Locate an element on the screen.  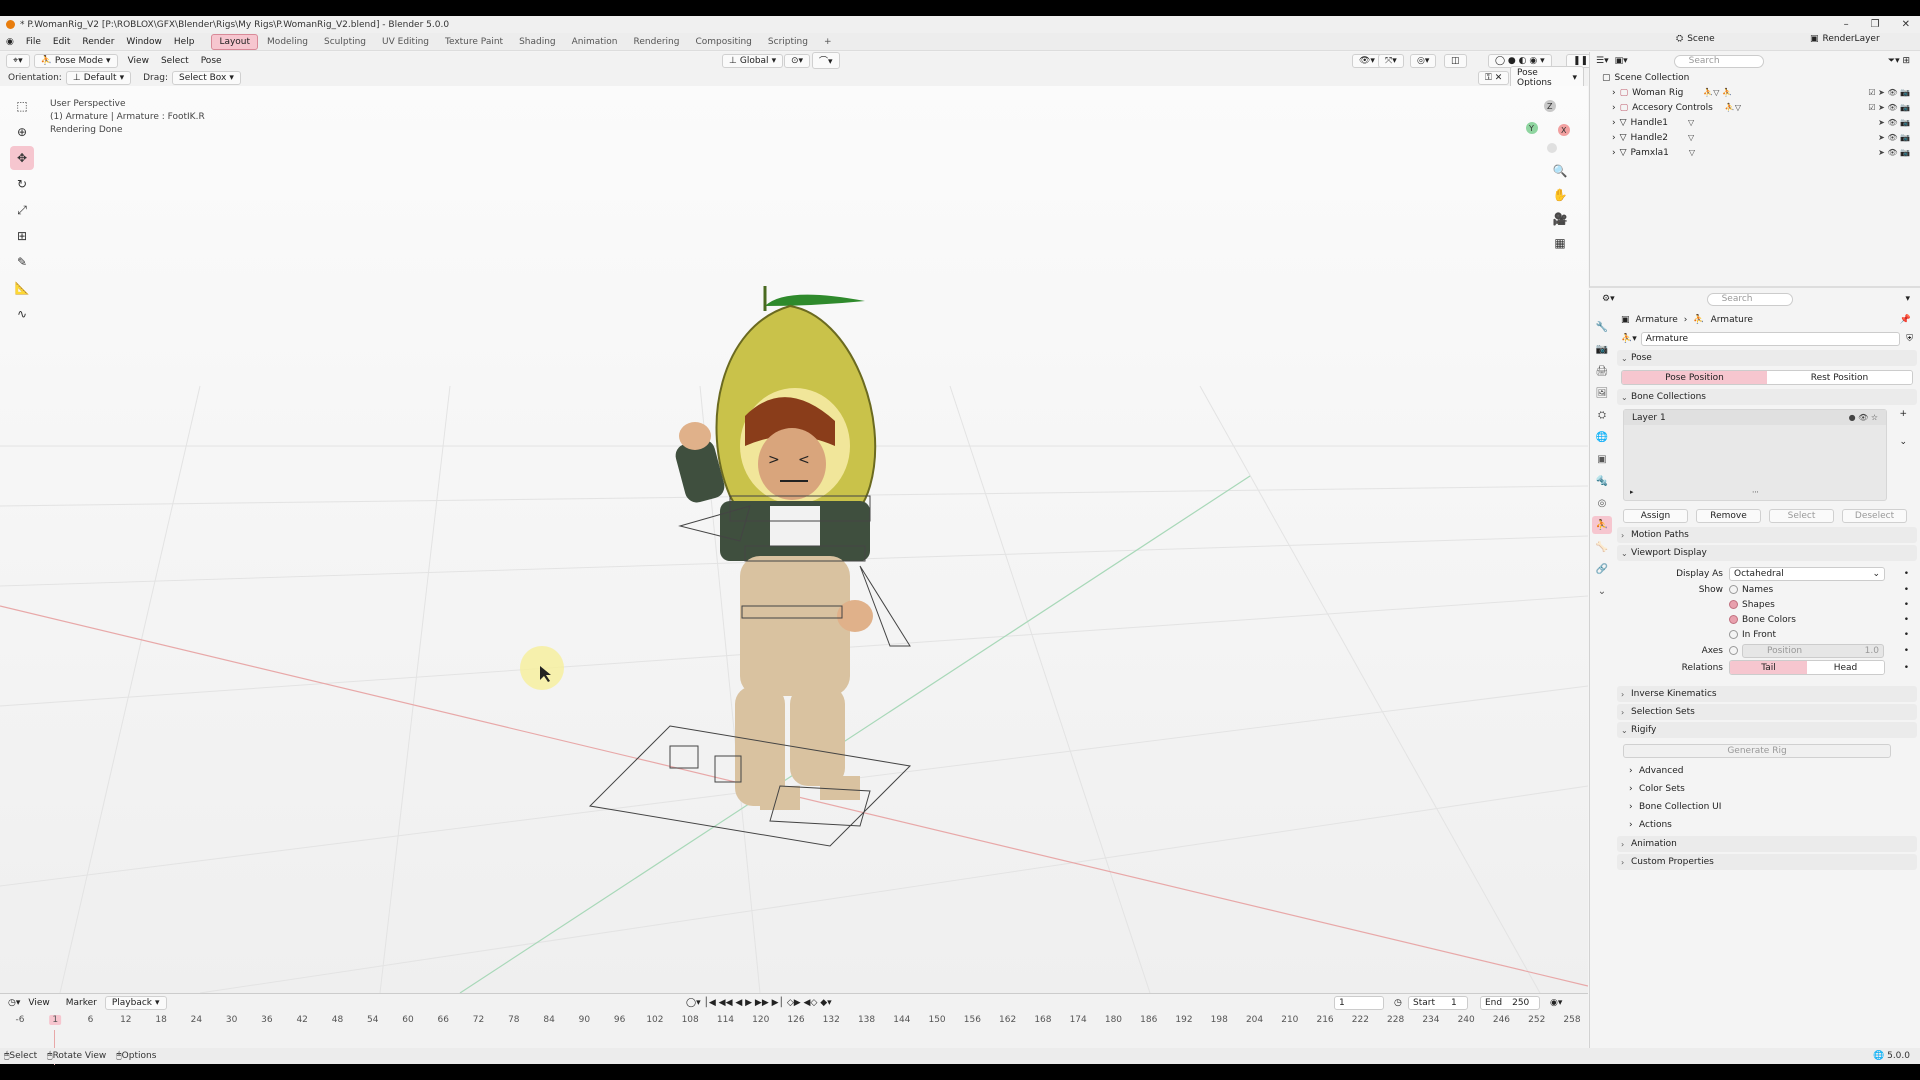
camera-view-icon: 🎥 is located at coordinates (1560, 219).